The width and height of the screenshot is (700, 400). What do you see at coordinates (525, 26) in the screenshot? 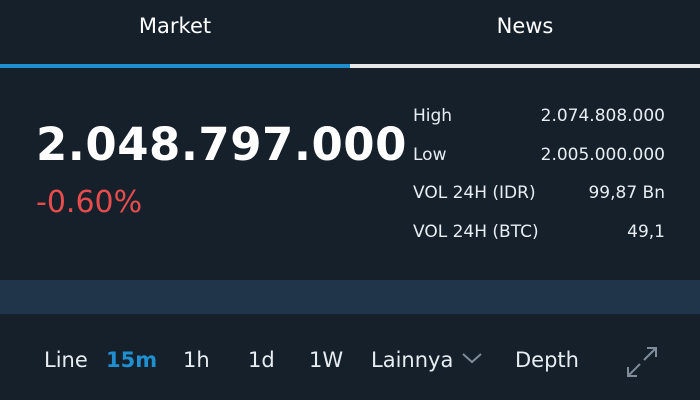
I see `tab-news-label: News` at bounding box center [525, 26].